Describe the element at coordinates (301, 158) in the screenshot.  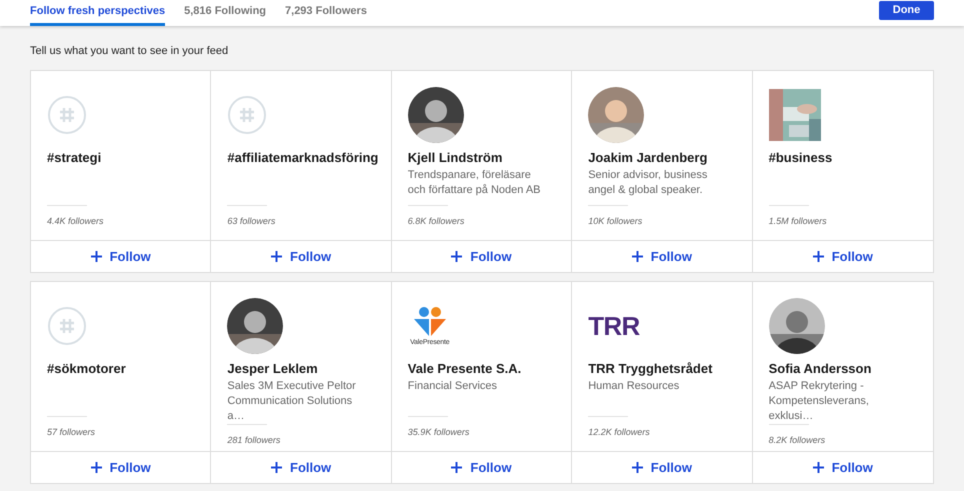
I see `card-title: #affiliatemarknadsföring` at that location.